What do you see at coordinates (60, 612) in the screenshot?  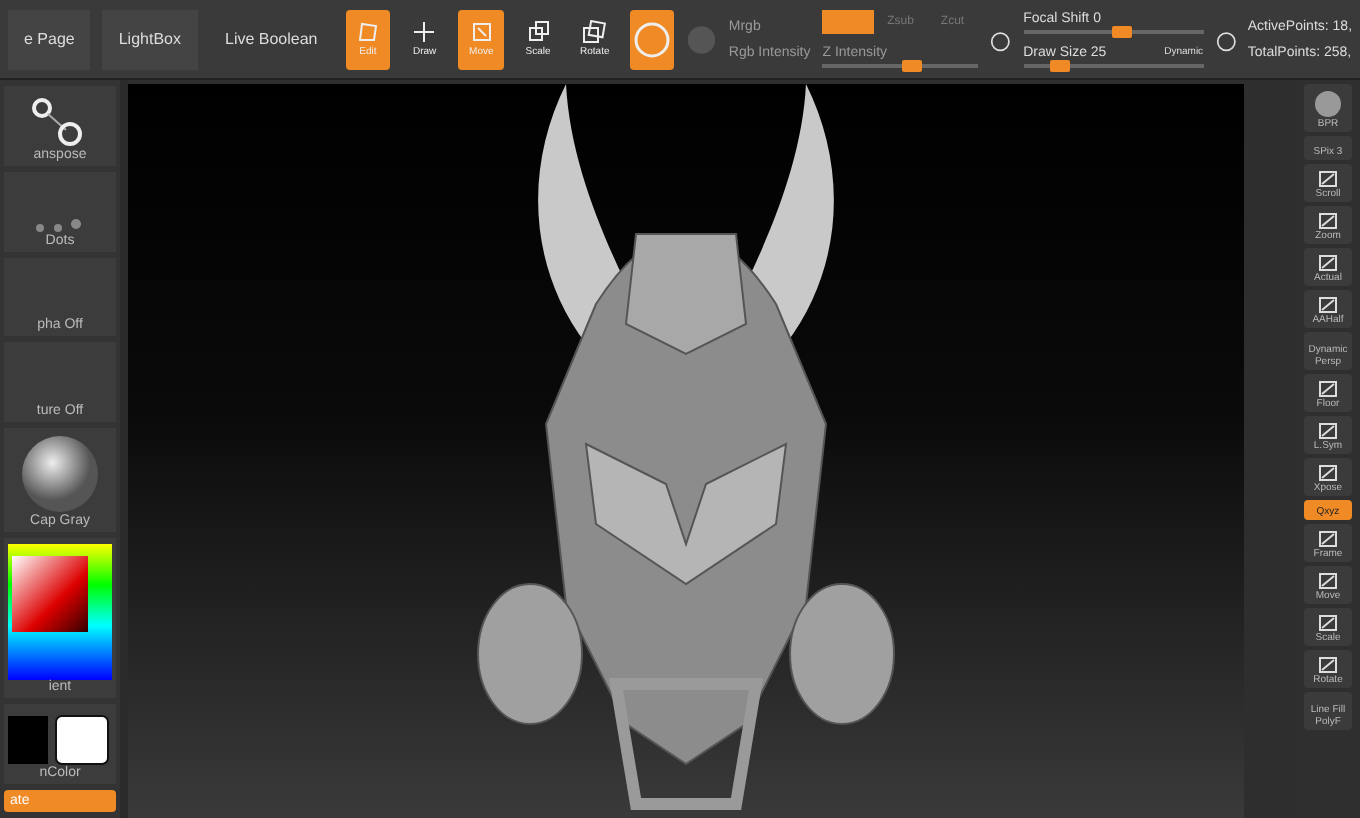 I see `color-picker-icon` at bounding box center [60, 612].